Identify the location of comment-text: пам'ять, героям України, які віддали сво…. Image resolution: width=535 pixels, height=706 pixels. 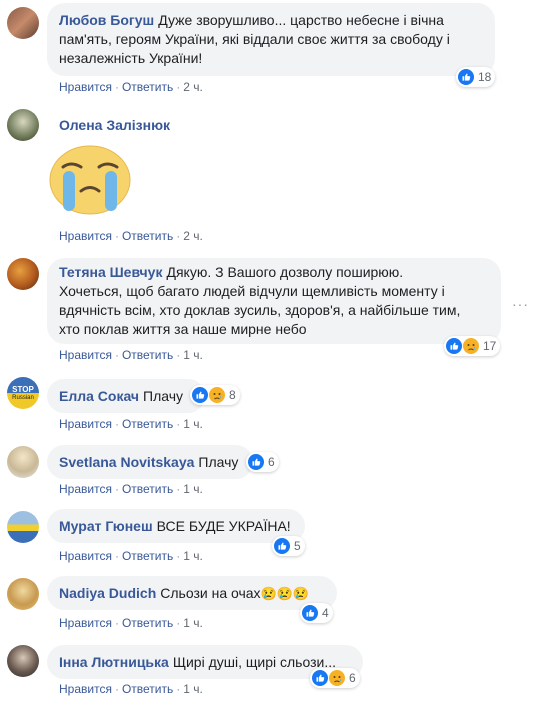
(254, 39).